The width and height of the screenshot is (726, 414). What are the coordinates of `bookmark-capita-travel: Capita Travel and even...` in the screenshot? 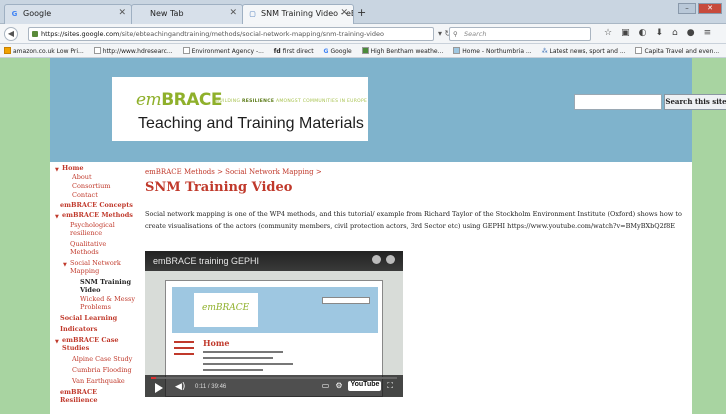 It's located at (677, 49).